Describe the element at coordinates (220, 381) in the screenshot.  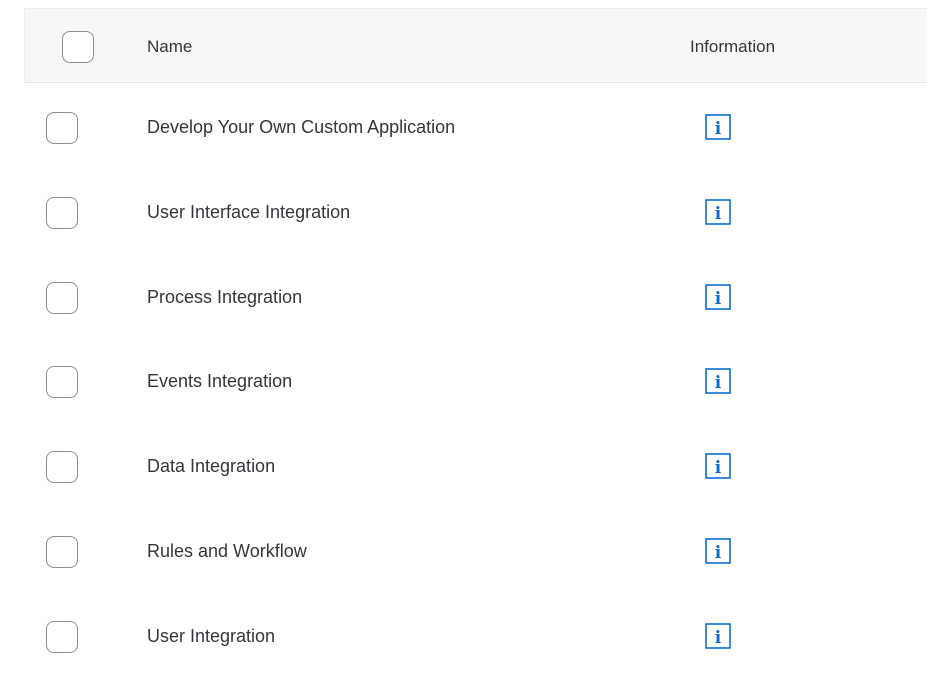
I see `row-name: Events Integration` at that location.